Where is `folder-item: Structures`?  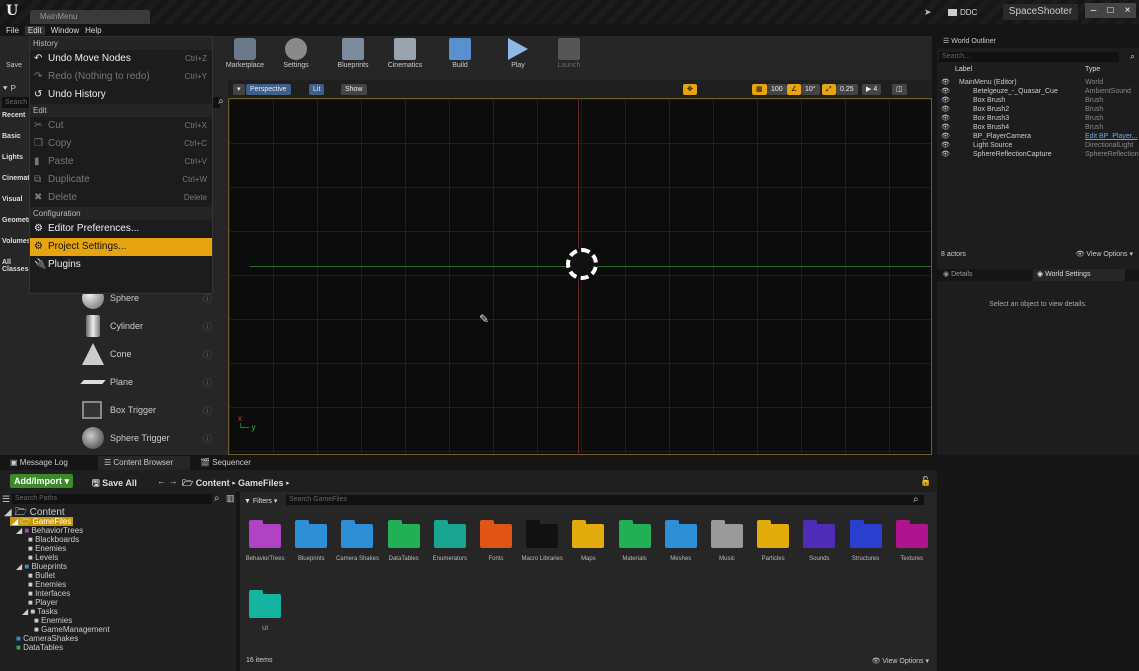
folder-item: Structures is located at coordinates (865, 554).